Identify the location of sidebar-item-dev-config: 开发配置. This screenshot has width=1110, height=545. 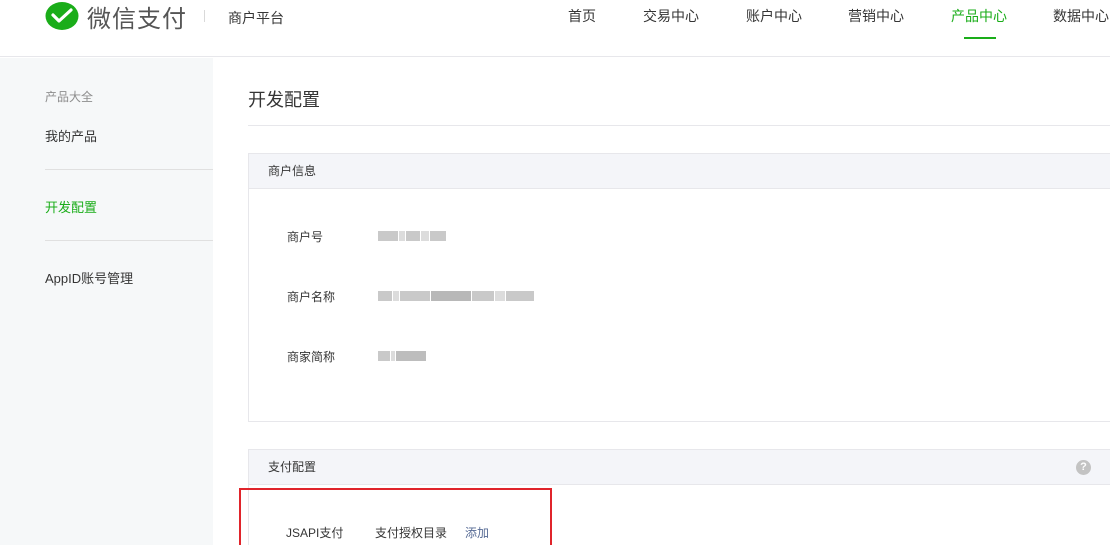
(71, 206).